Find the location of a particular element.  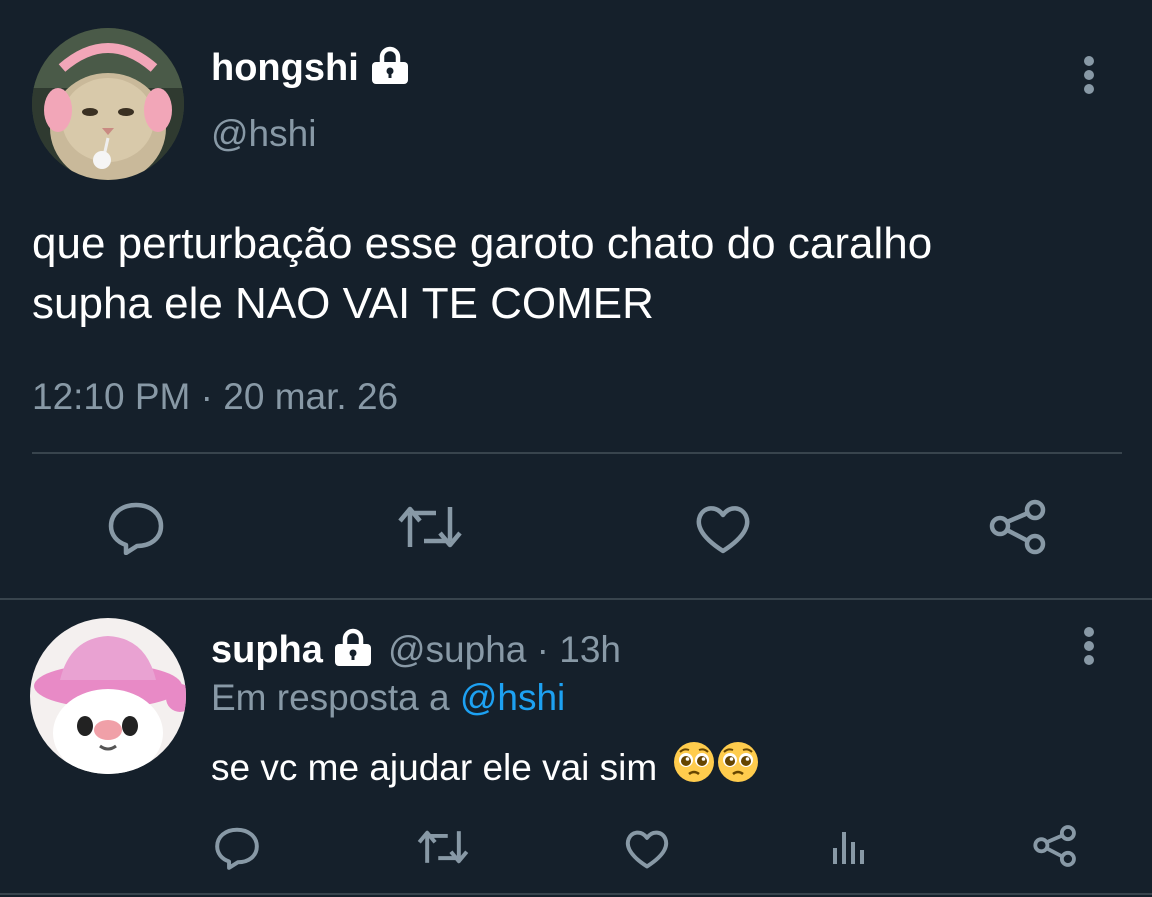

tweet-date: 20 mar. 26 is located at coordinates (311, 396).